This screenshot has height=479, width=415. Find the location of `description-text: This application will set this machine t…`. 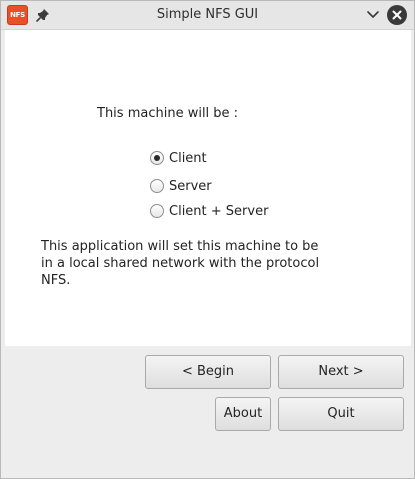

description-text: This application will set this machine t… is located at coordinates (180, 263).